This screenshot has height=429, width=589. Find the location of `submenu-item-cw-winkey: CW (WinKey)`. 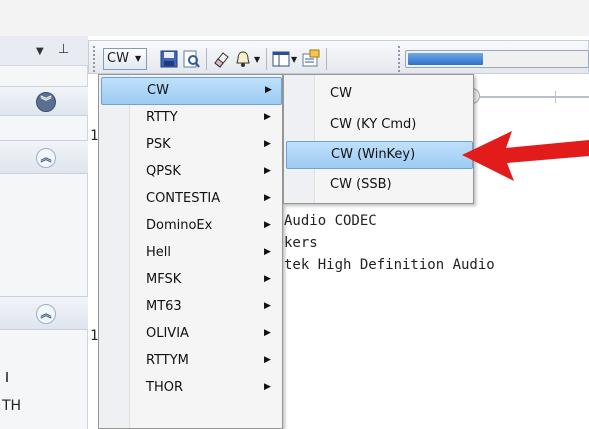

submenu-item-cw-winkey: CW (WinKey) is located at coordinates (379, 155).